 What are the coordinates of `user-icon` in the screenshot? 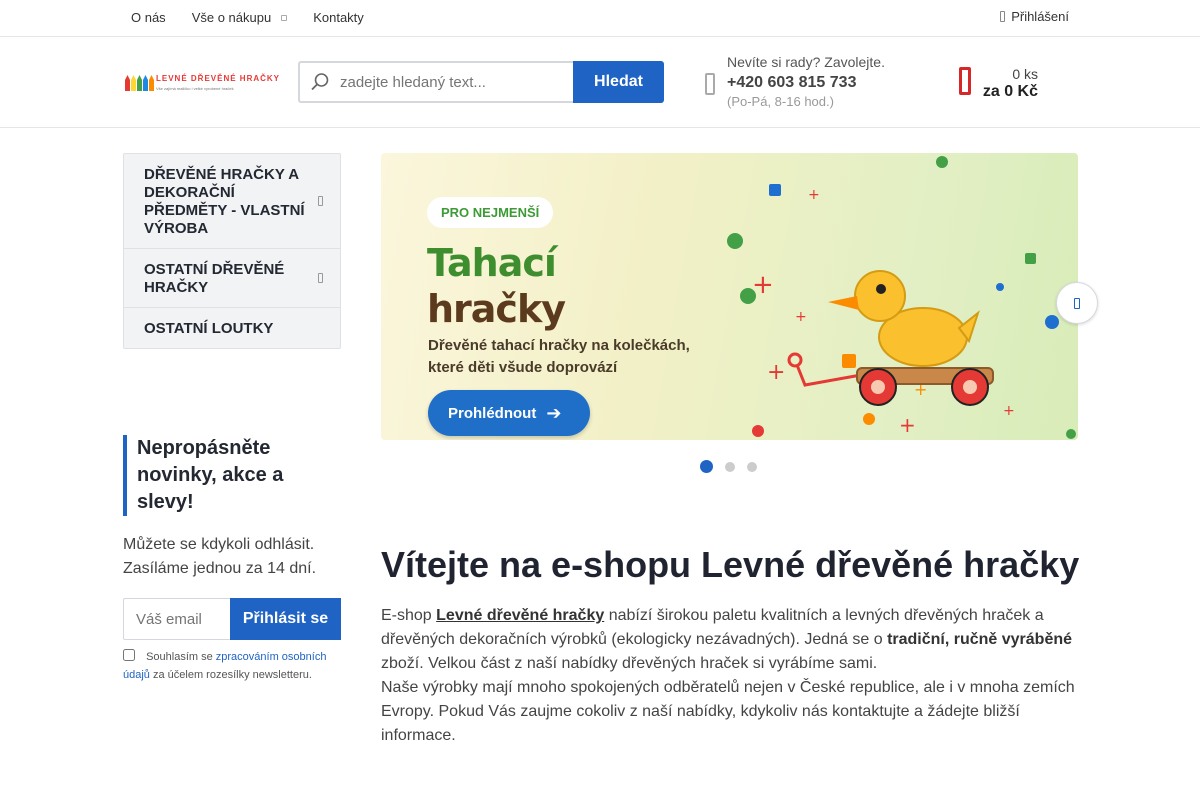 It's located at (1003, 16).